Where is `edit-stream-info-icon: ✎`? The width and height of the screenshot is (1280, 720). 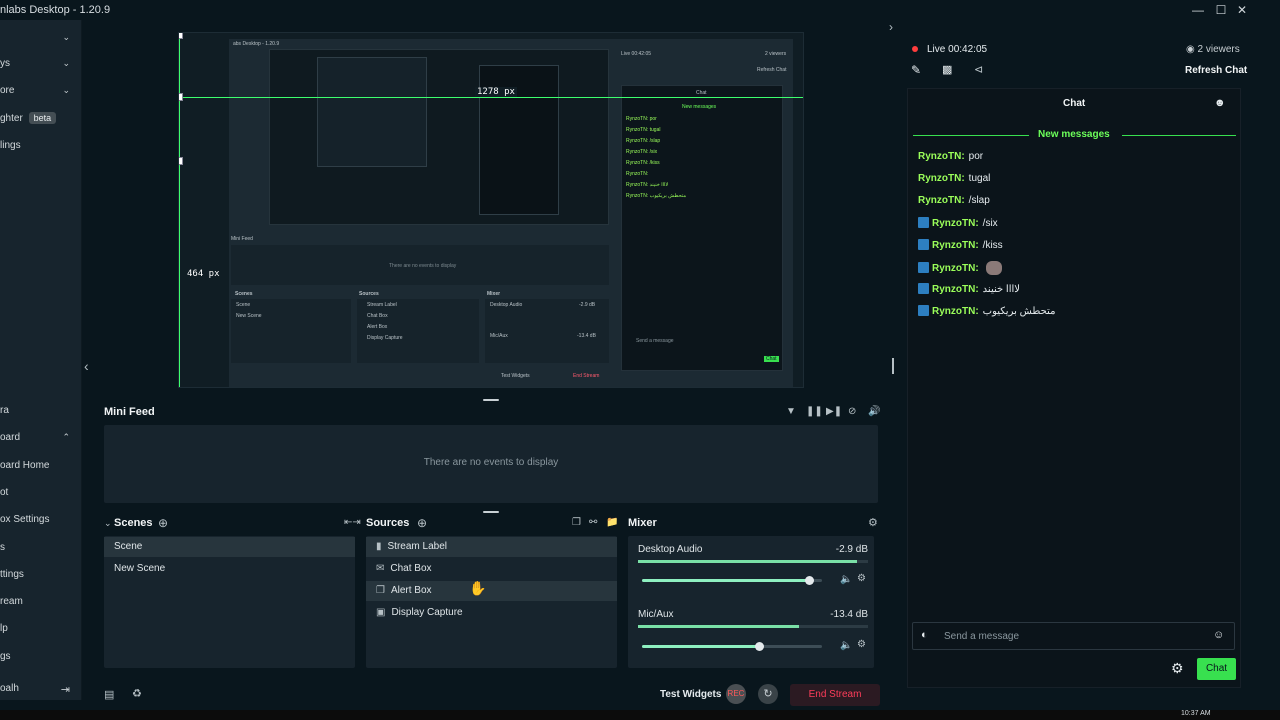 edit-stream-info-icon: ✎ is located at coordinates (916, 70).